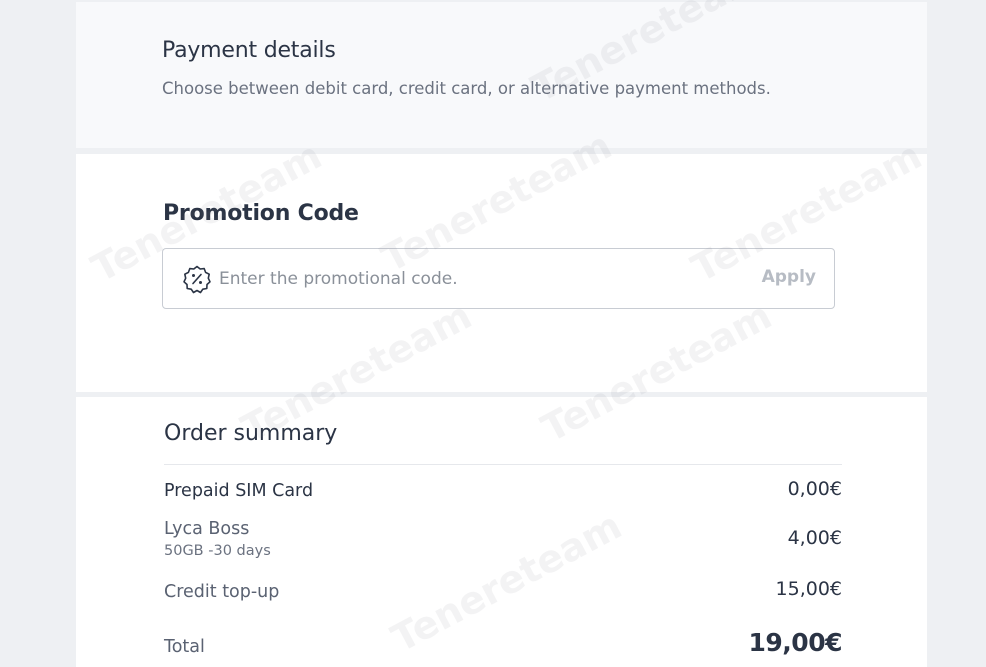 The height and width of the screenshot is (667, 986). Describe the element at coordinates (503, 464) in the screenshot. I see `order-summary-divider` at that location.